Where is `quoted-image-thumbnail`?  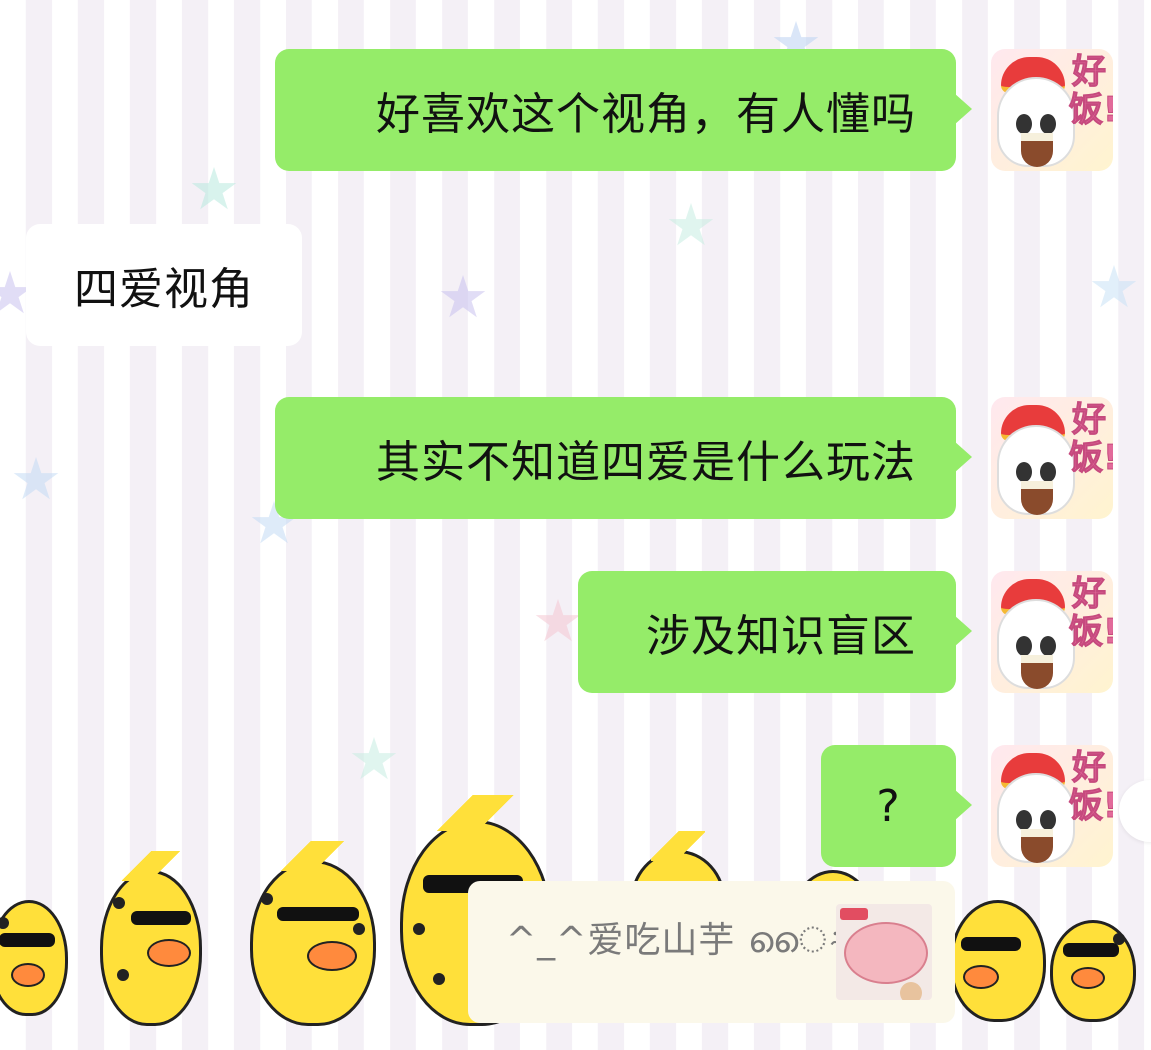
quoted-image-thumbnail is located at coordinates (884, 952).